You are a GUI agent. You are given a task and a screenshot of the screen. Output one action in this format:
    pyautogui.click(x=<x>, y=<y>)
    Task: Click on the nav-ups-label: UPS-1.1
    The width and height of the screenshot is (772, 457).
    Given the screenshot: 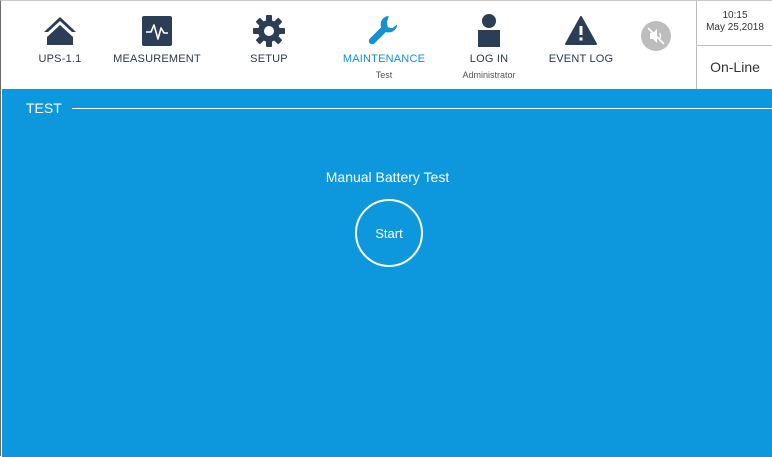 What is the action you would take?
    pyautogui.click(x=60, y=59)
    